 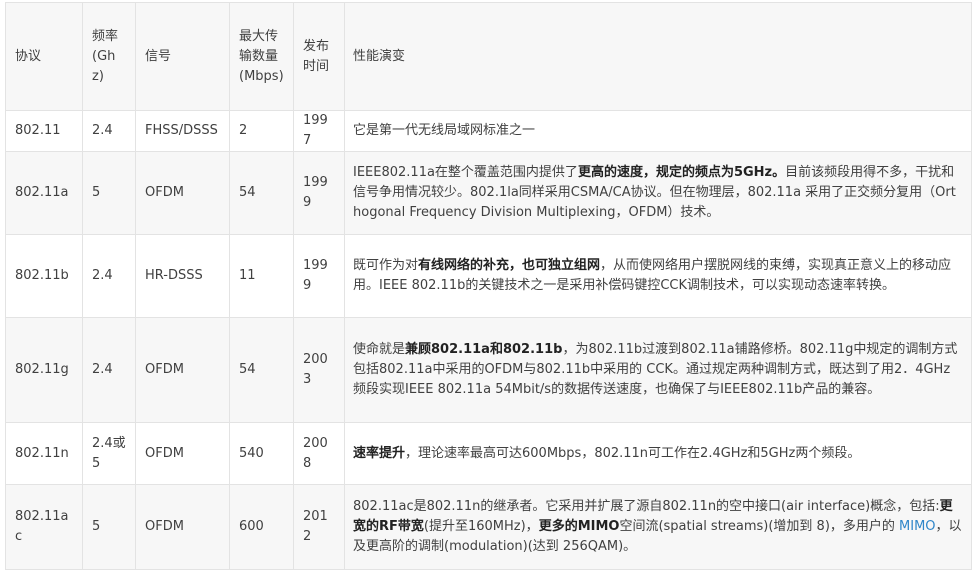 What do you see at coordinates (44, 131) in the screenshot?
I see `protocol-cell: 802.11` at bounding box center [44, 131].